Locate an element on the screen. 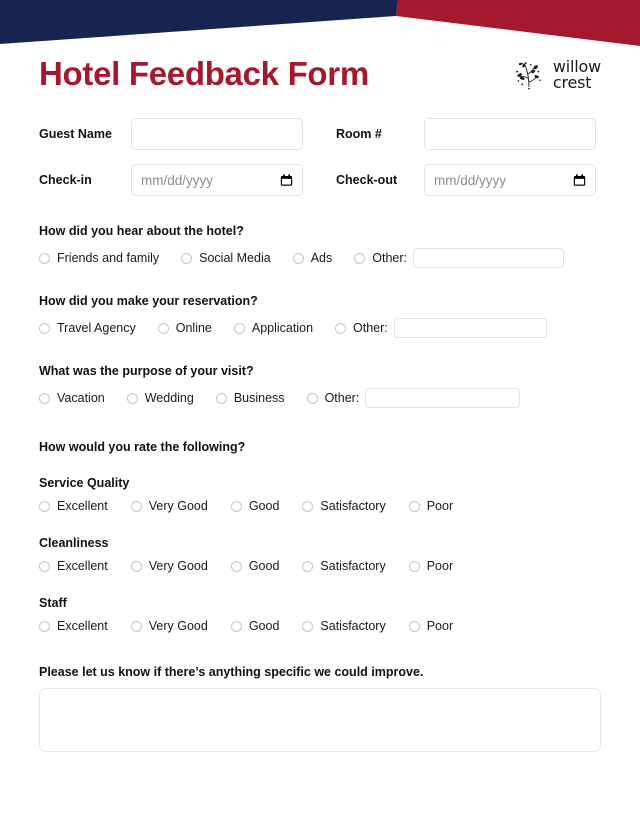 The width and height of the screenshot is (640, 828). check-in-date-input: mm/dd/yyyy is located at coordinates (217, 180).